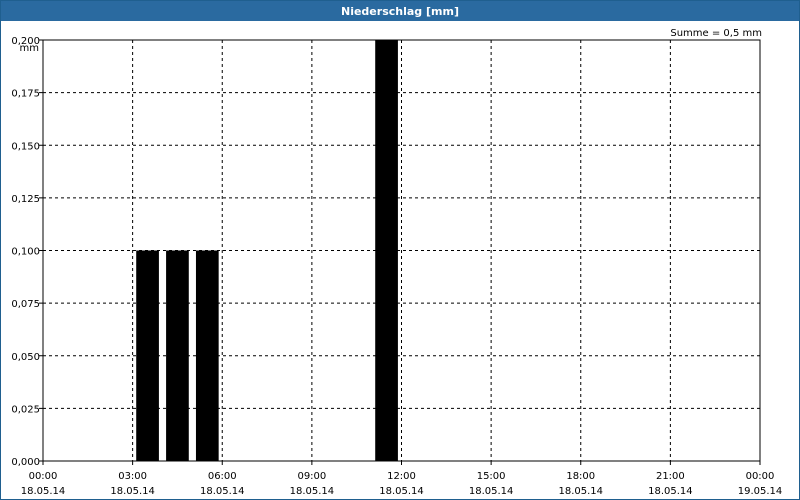  Describe the element at coordinates (670, 476) in the screenshot. I see `x-tick-time: 21:00` at that location.